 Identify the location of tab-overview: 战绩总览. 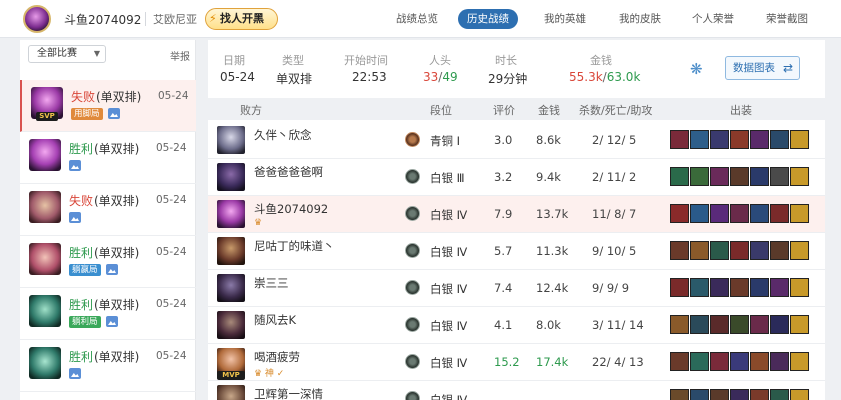
(417, 18).